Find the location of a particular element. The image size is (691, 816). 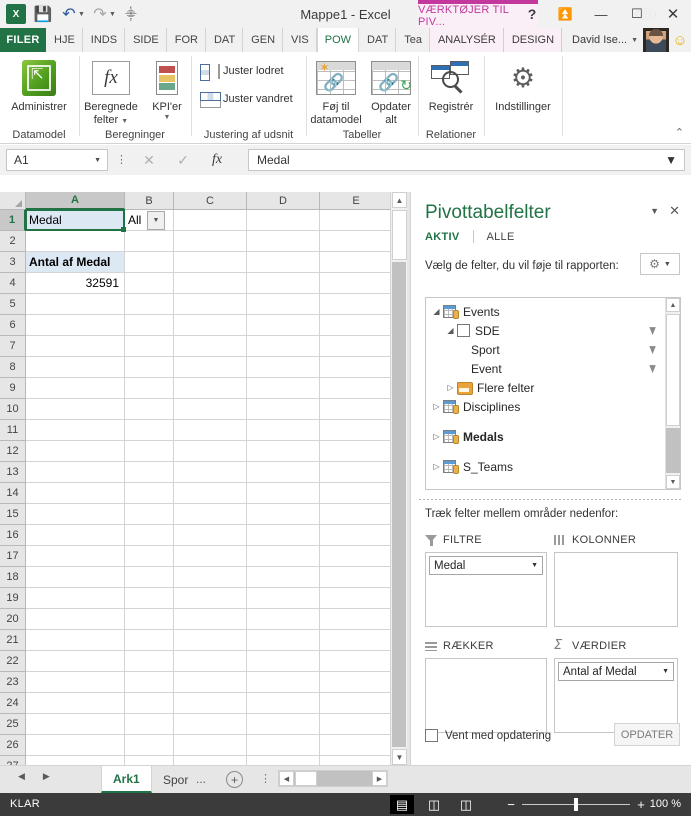

row-header-16: 16 is located at coordinates (13, 535).